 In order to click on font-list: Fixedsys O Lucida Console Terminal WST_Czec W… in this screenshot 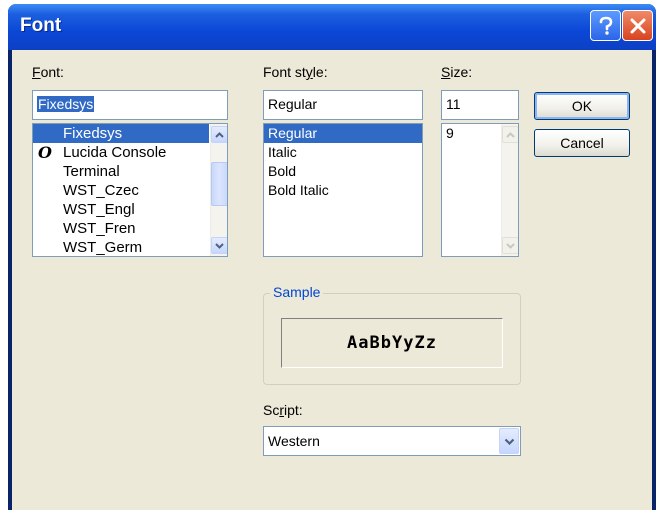, I will do `click(130, 190)`.